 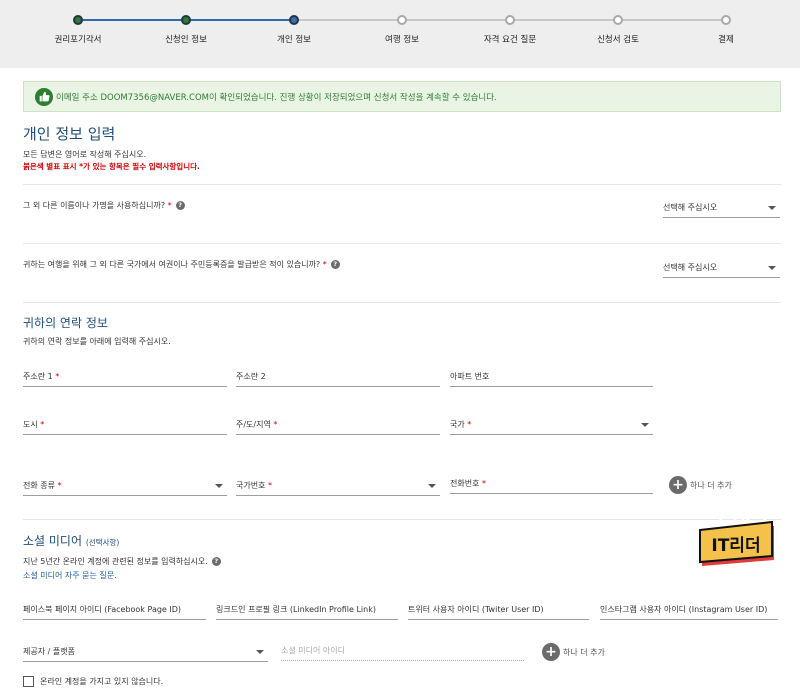 What do you see at coordinates (78, 39) in the screenshot?
I see `step-label-waiver: 권리포기각서` at bounding box center [78, 39].